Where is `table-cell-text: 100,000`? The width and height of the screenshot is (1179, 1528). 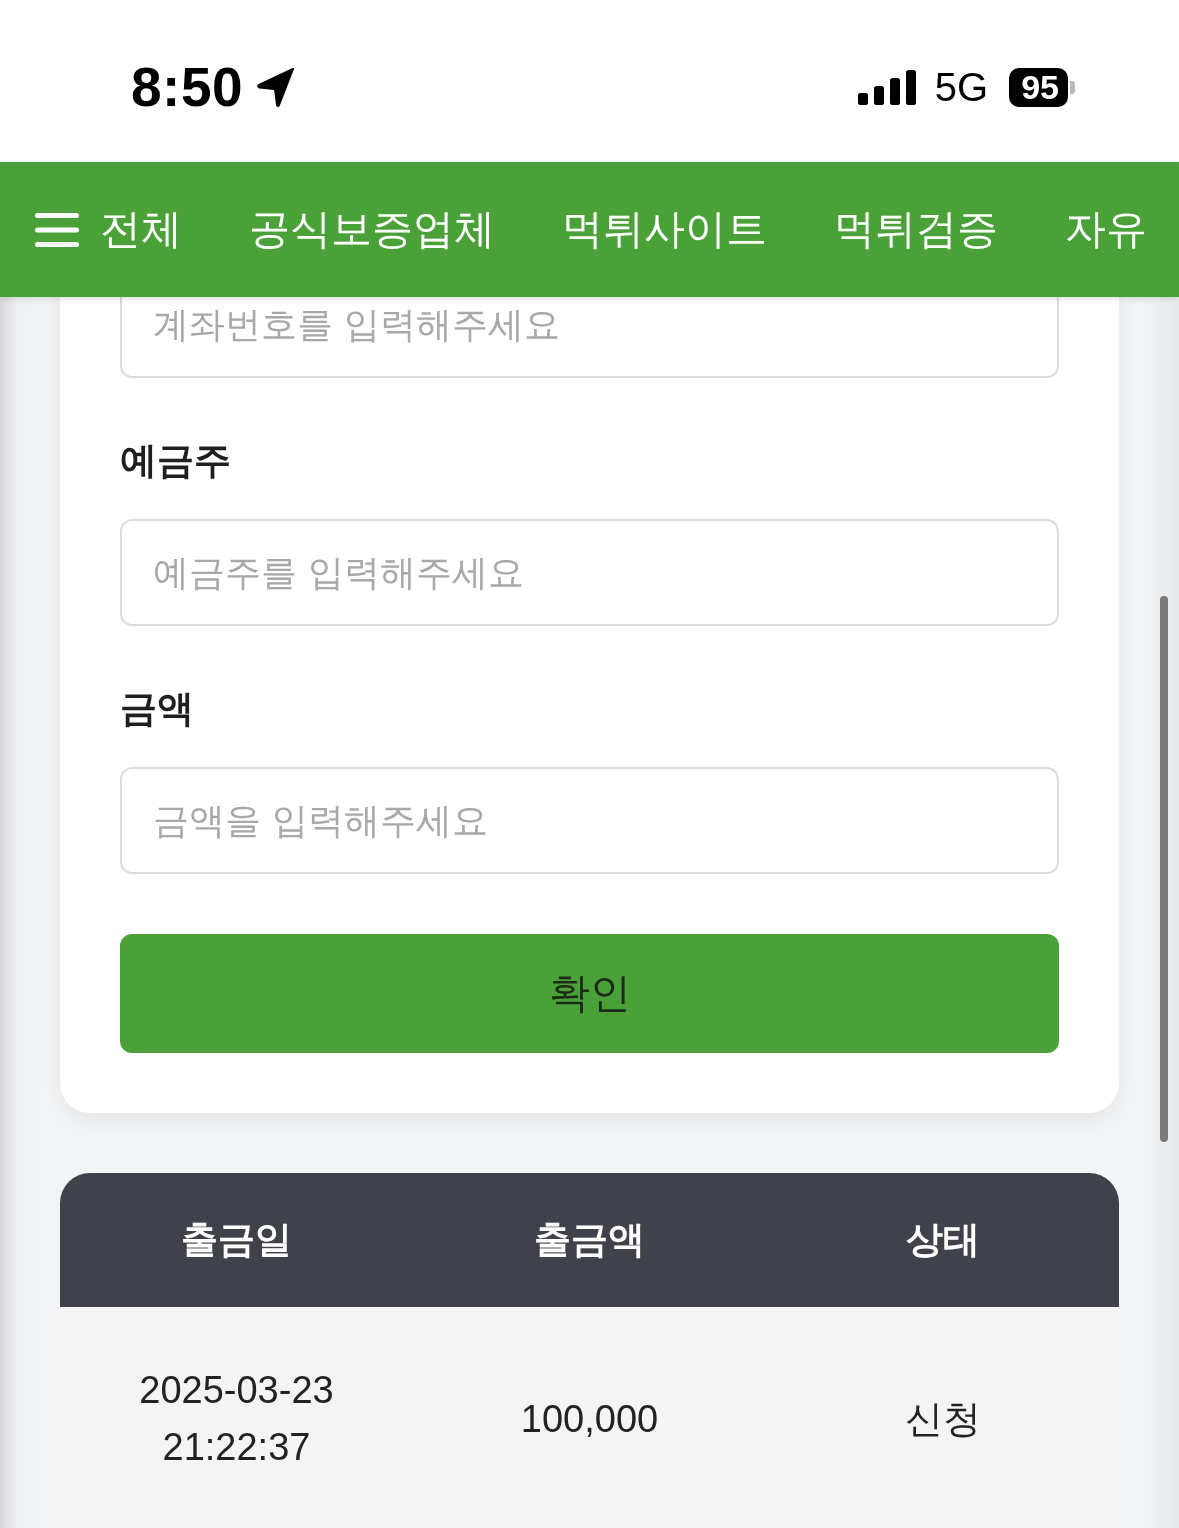
table-cell-text: 100,000 is located at coordinates (589, 1419).